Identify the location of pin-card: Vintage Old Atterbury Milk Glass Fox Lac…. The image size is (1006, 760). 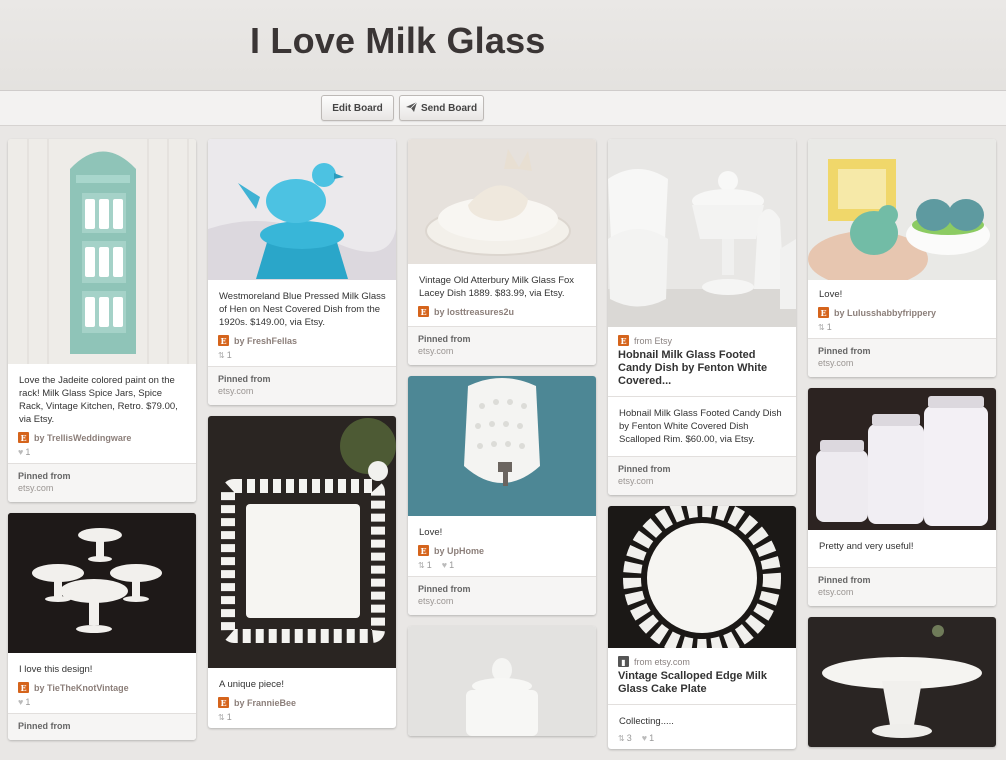
(502, 252).